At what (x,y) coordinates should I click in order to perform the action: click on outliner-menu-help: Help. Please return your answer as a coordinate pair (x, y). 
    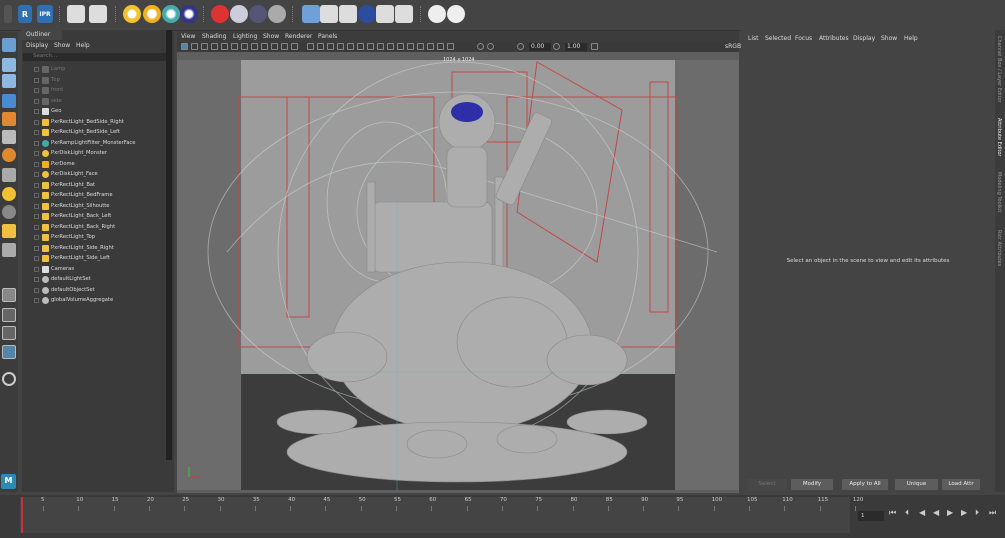
    Looking at the image, I should click on (83, 45).